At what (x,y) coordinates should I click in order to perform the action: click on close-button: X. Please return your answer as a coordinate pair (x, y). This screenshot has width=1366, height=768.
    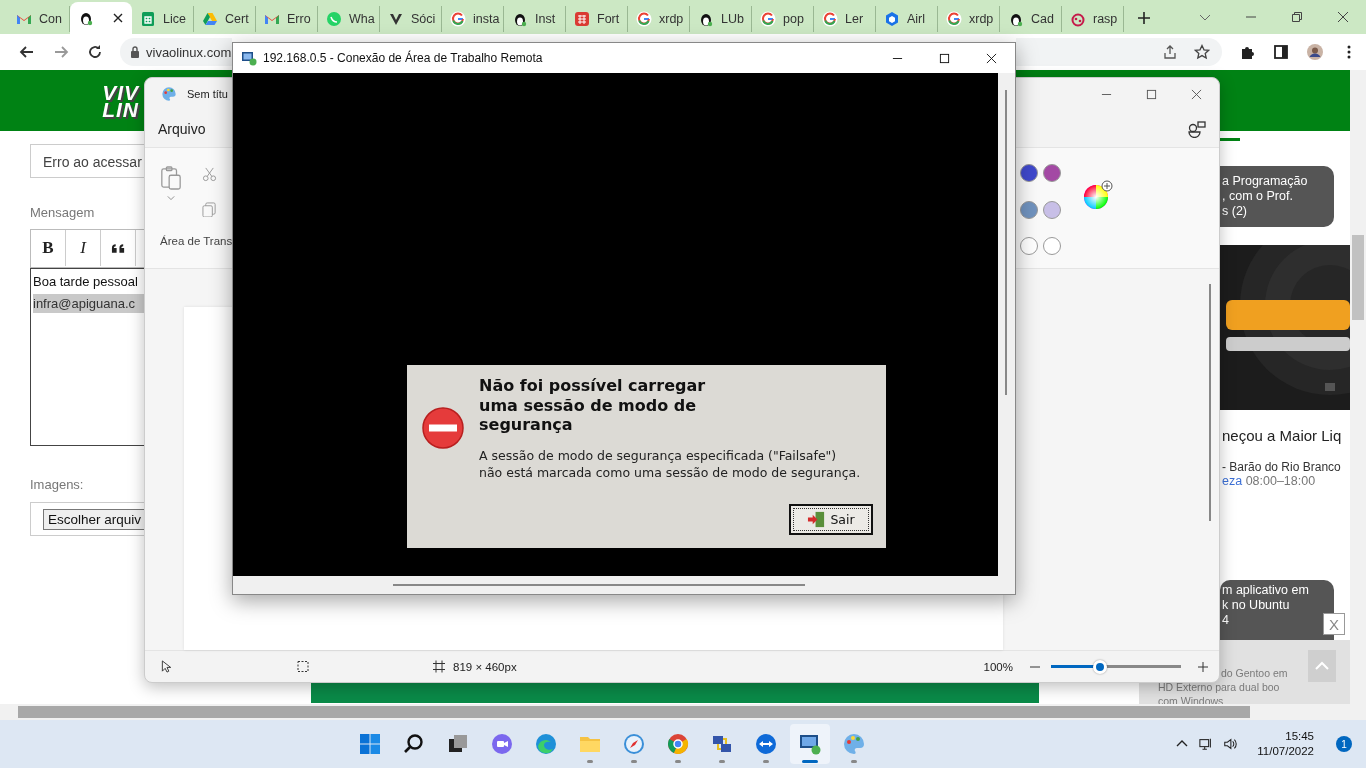
    Looking at the image, I should click on (1334, 624).